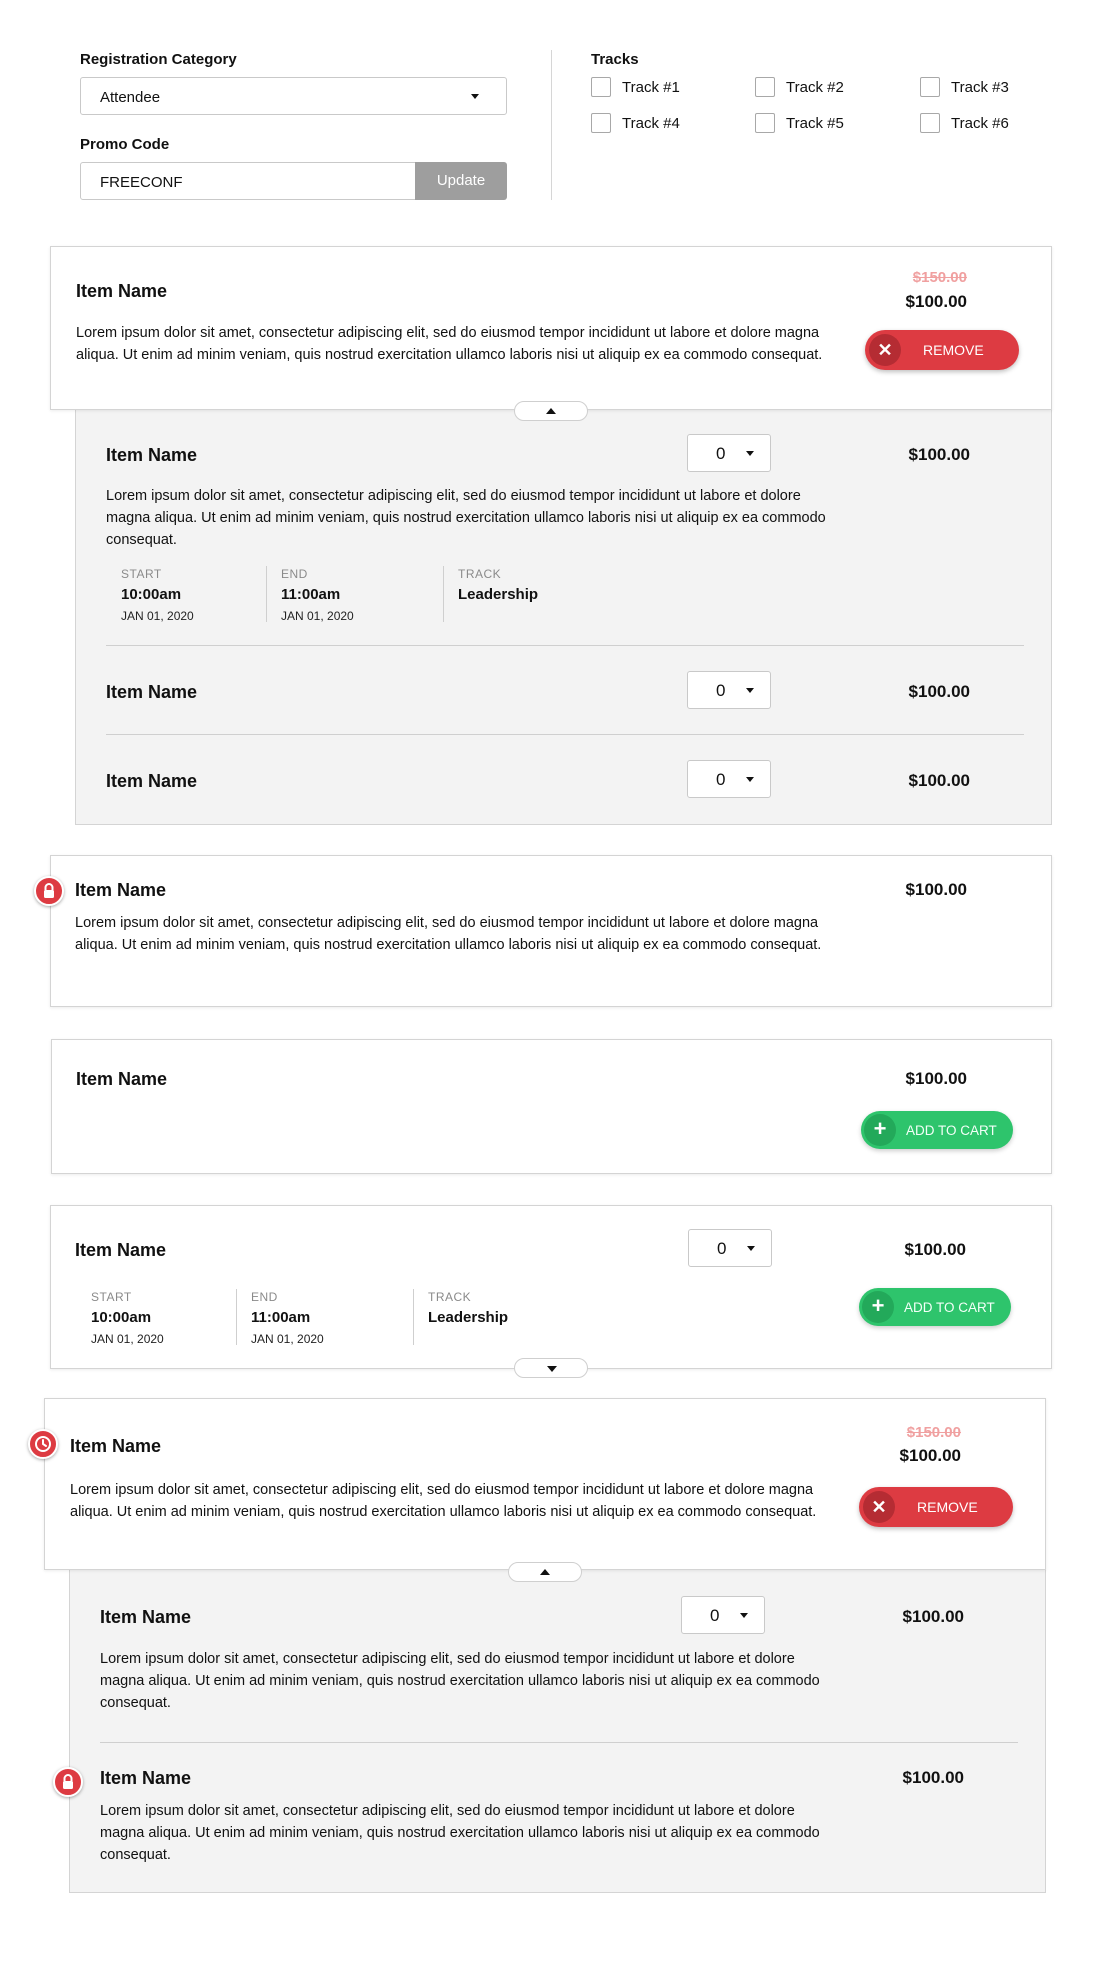  Describe the element at coordinates (130, 97) in the screenshot. I see `registration-category-value: Attendee` at that location.